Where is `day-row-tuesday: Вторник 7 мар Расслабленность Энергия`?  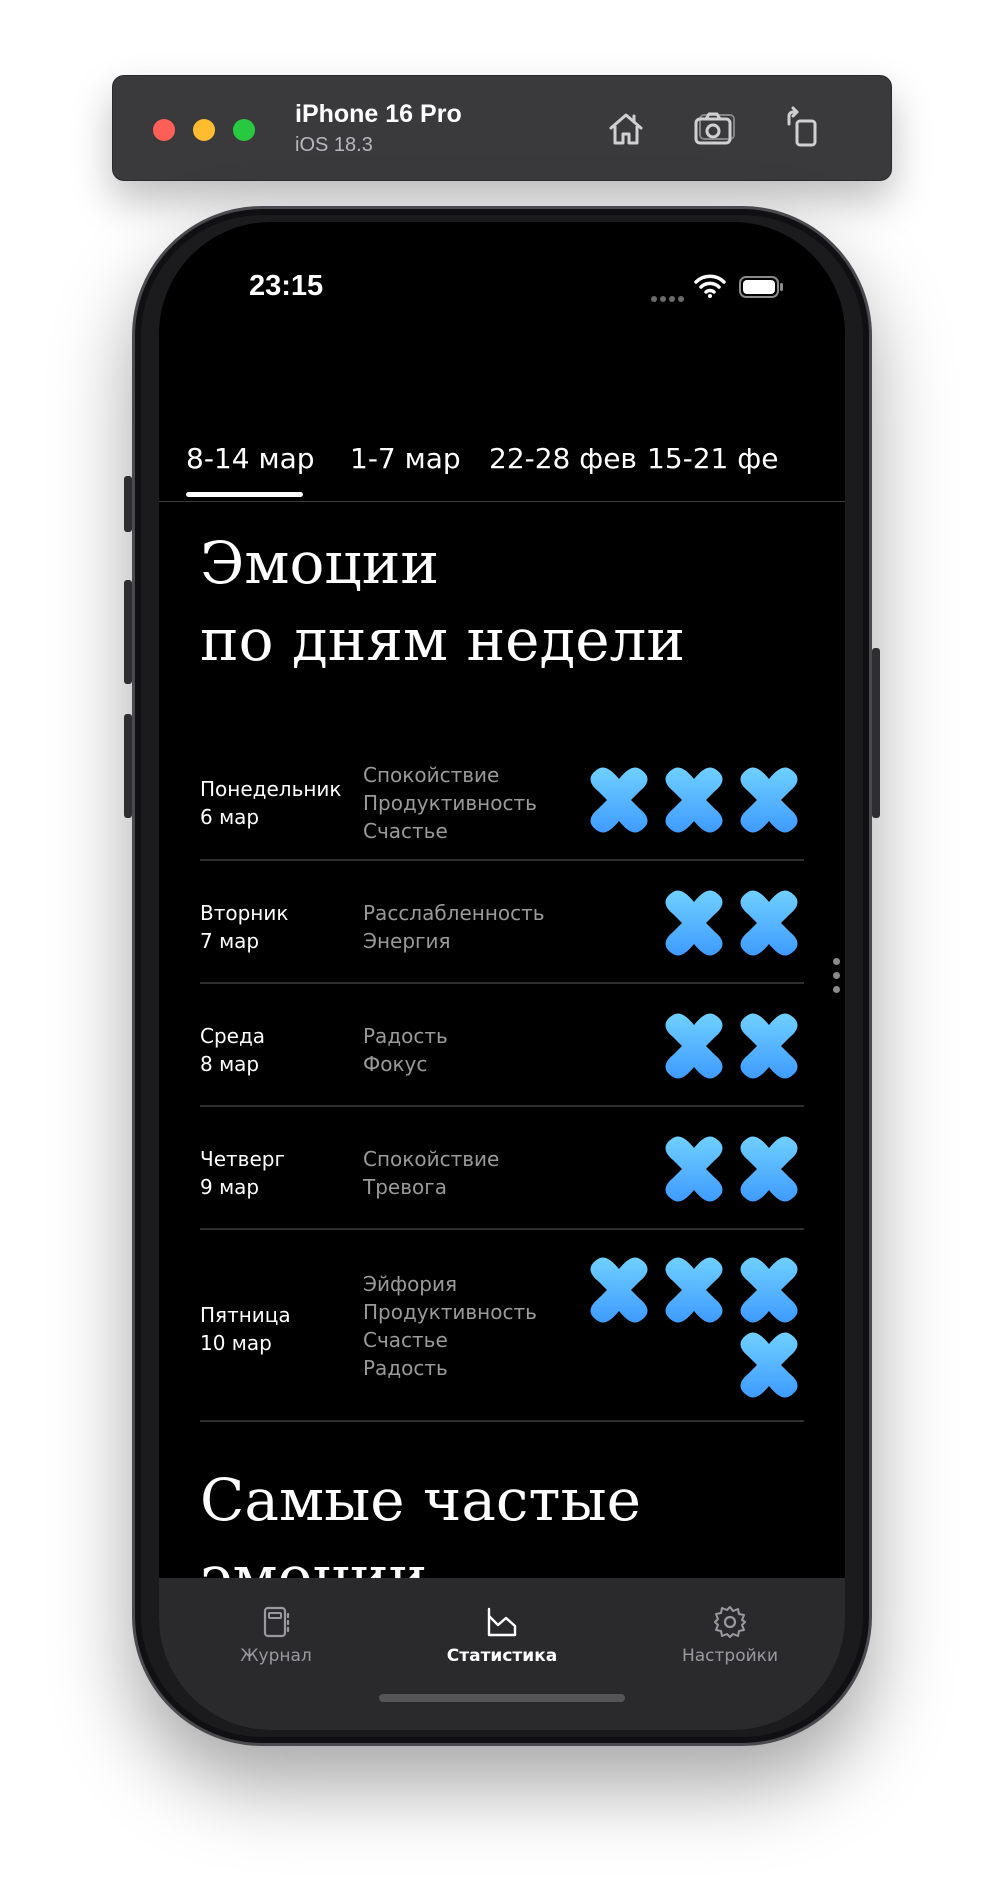
day-row-tuesday: Вторник 7 мар Расслабленность Энергия is located at coordinates (502, 922).